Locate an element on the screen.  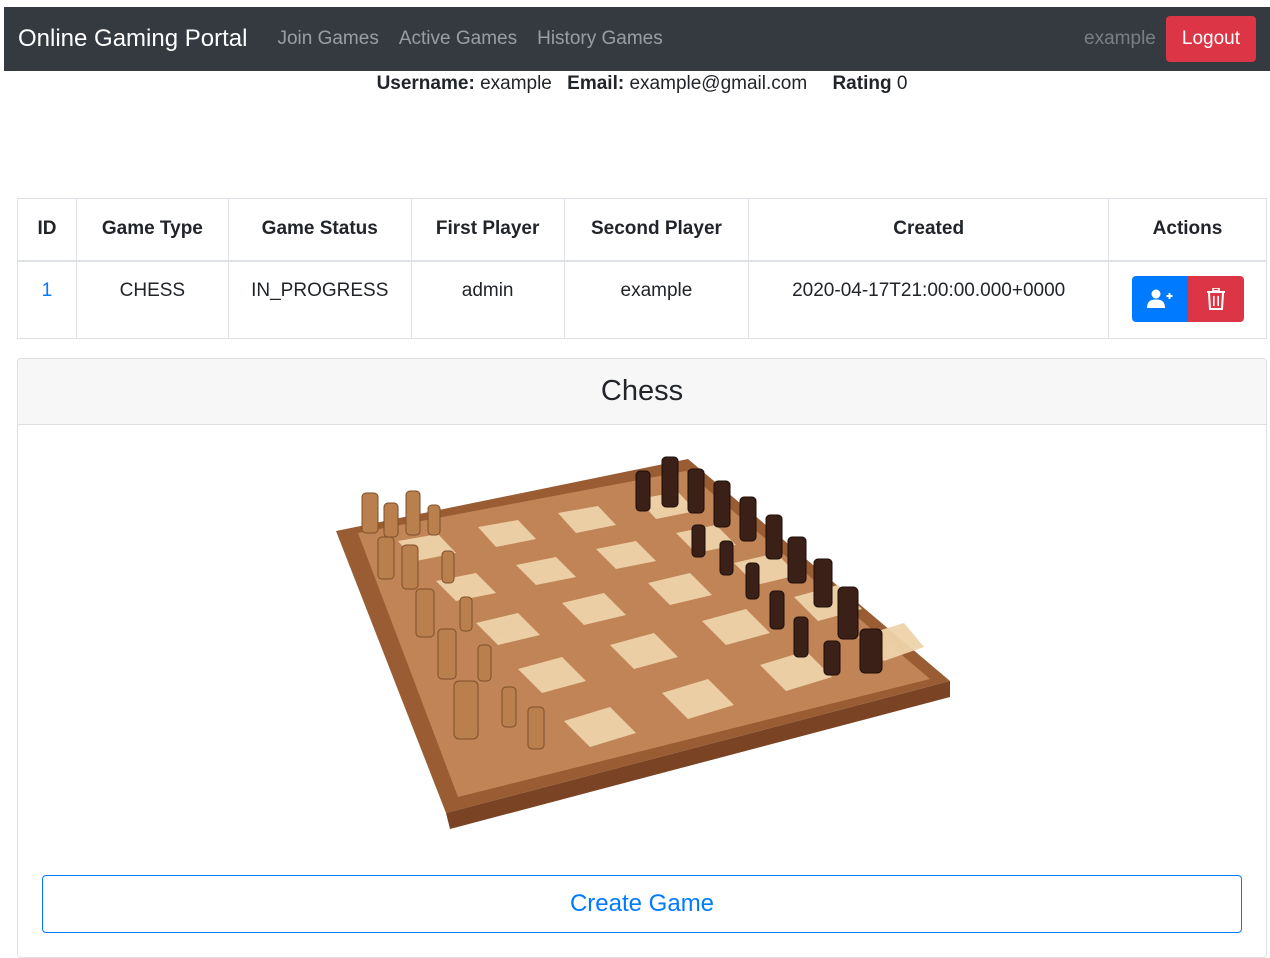
nav-username: example is located at coordinates (1120, 39).